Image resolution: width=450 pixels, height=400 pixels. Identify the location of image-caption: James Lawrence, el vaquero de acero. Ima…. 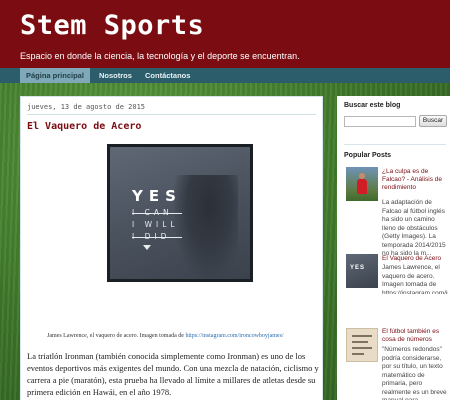
(177, 336).